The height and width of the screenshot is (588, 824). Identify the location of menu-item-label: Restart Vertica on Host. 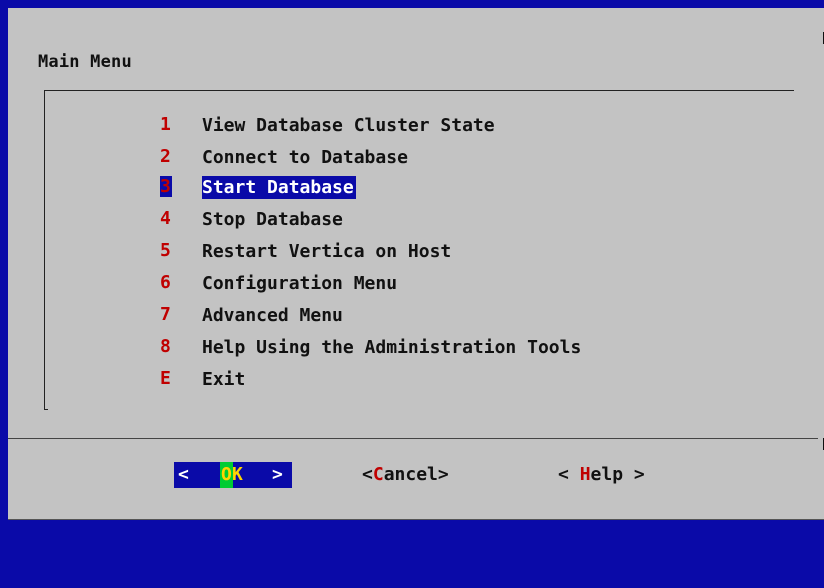
(327, 251).